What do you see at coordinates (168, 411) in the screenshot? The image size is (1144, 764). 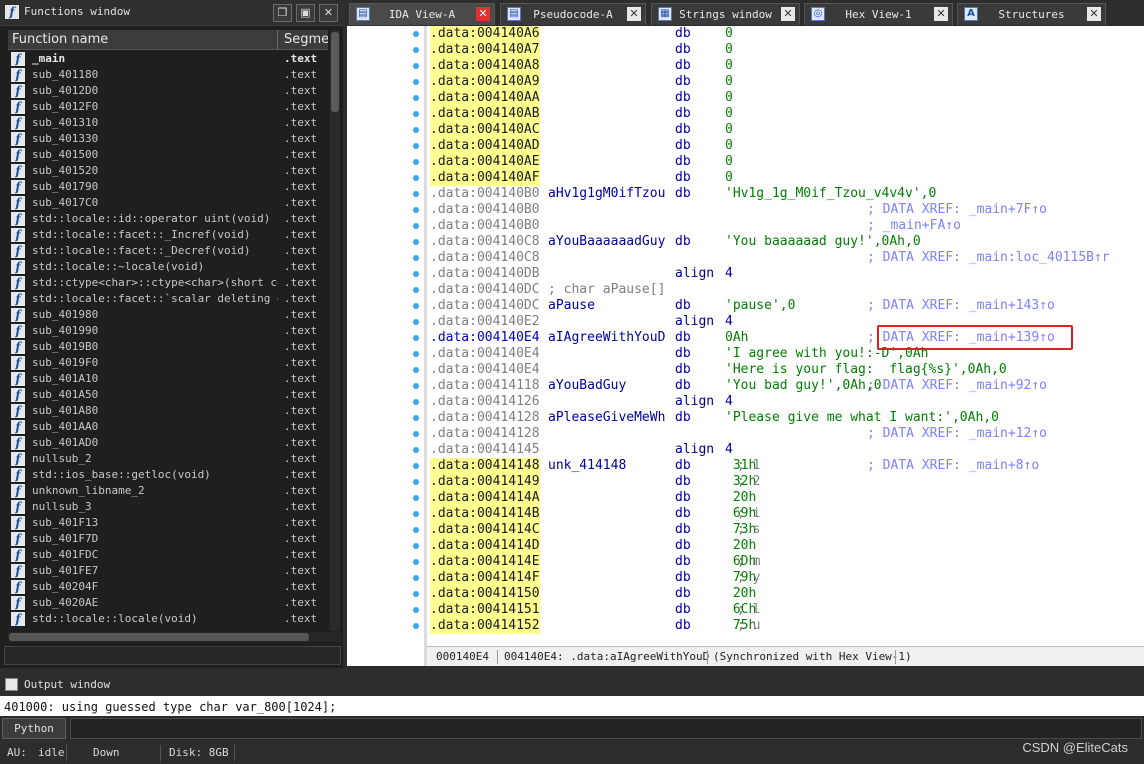 I see `function-row: f sub_401A80 .text` at bounding box center [168, 411].